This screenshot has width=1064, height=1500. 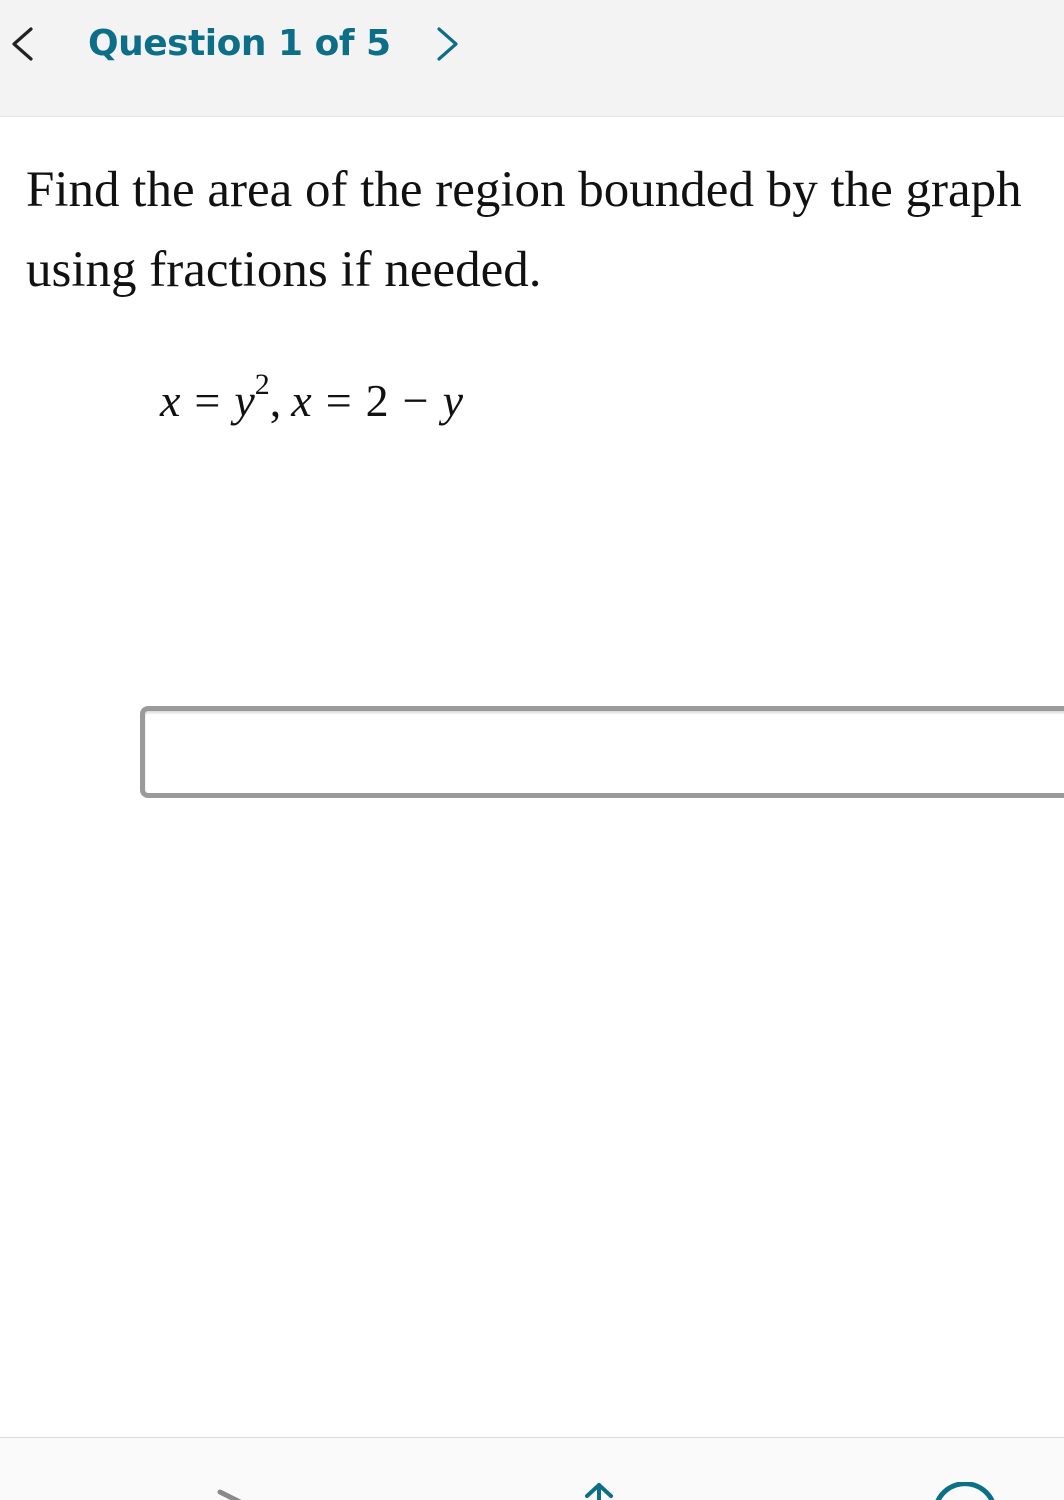 I want to click on eq-equals-2: =, so click(x=338, y=400).